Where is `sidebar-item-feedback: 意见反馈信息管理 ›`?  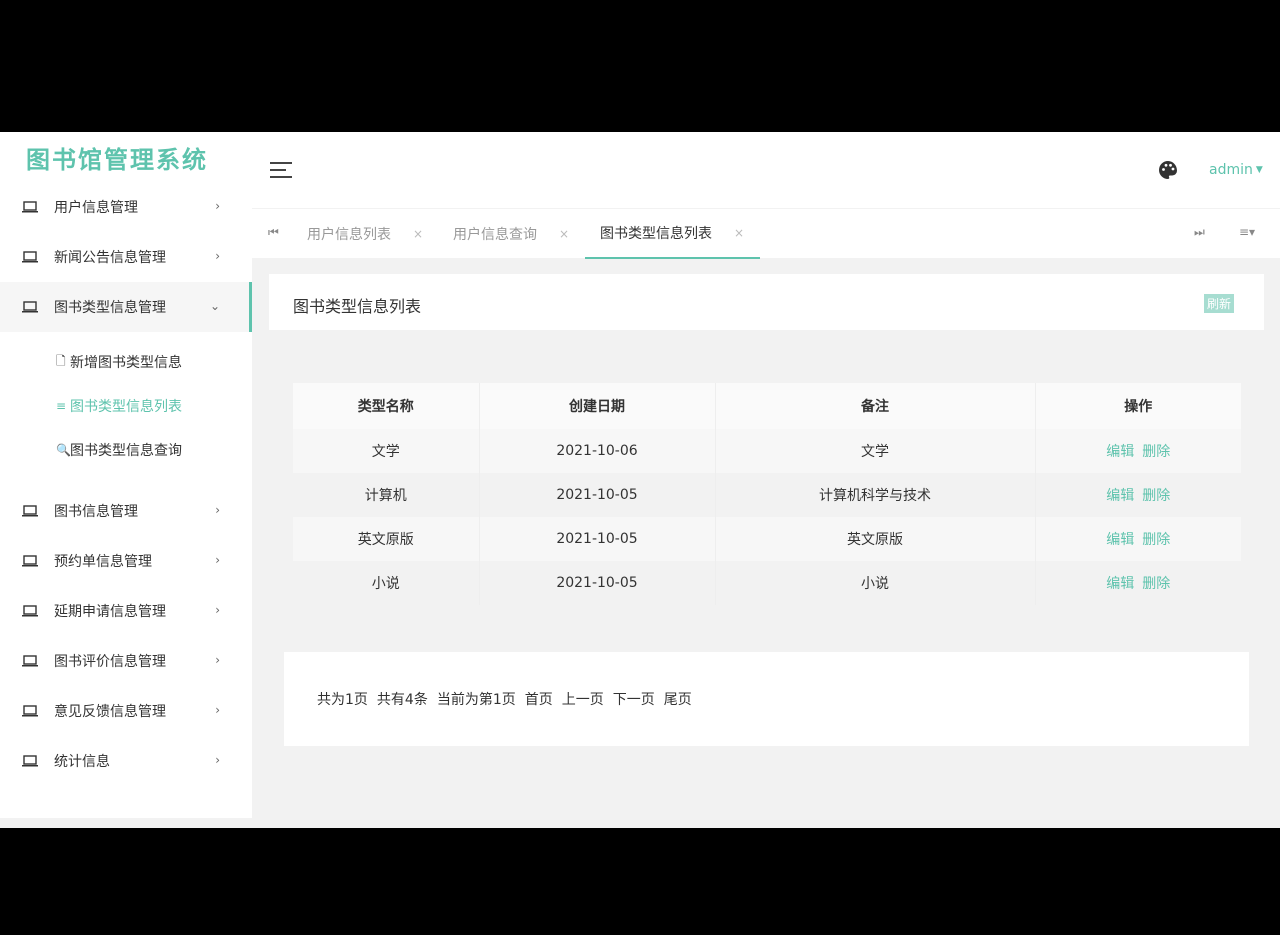 sidebar-item-feedback: 意见反馈信息管理 › is located at coordinates (126, 711).